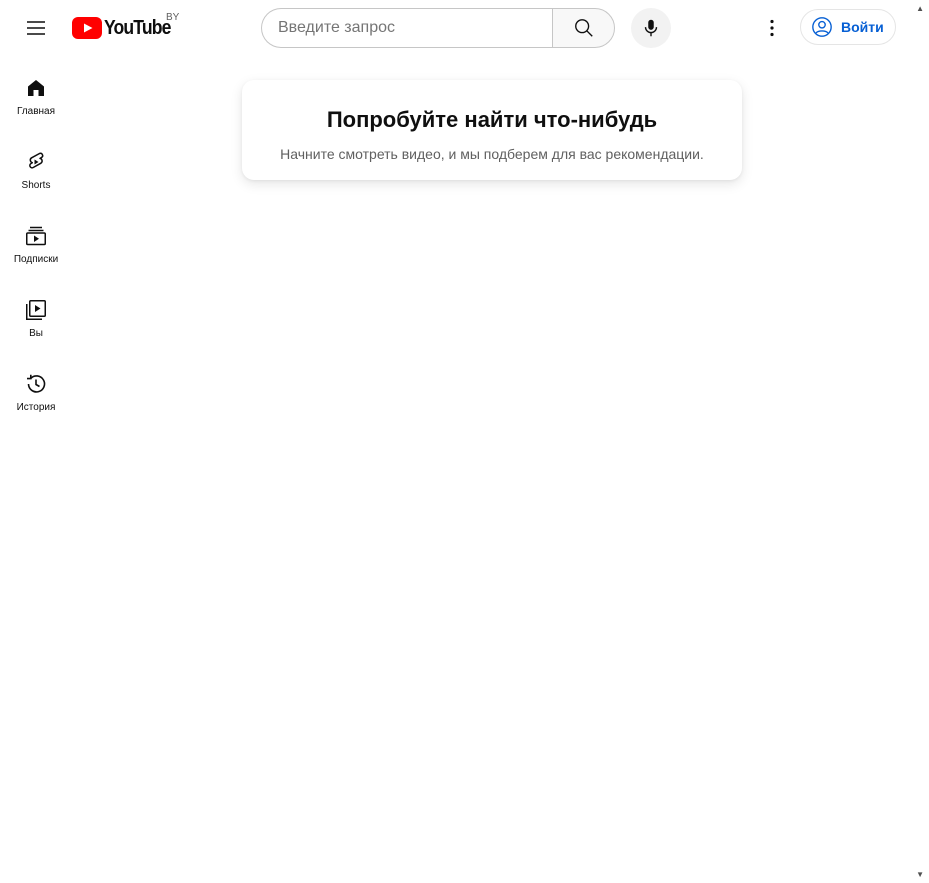 The width and height of the screenshot is (929, 883). I want to click on guide-item-shorts: Shorts, so click(36, 167).